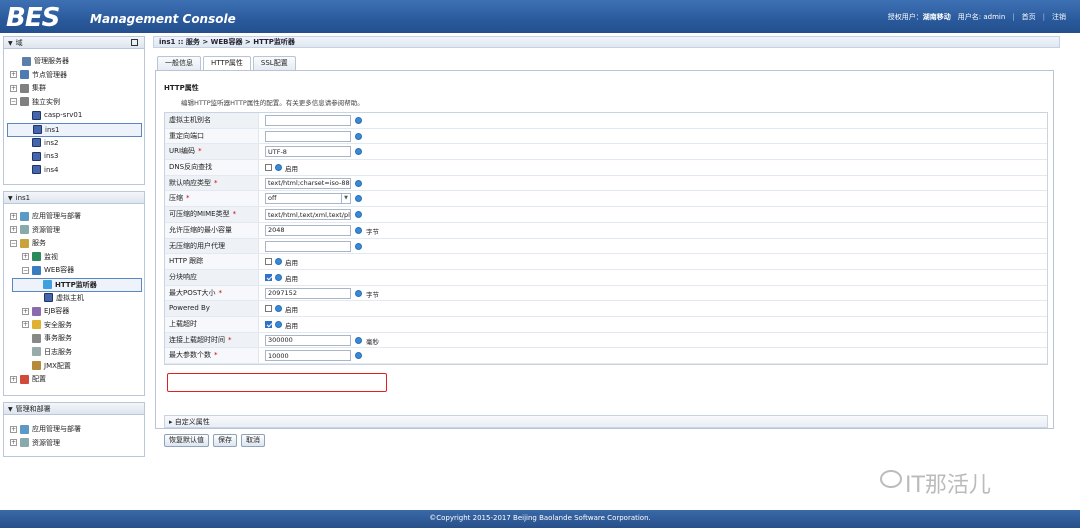  I want to click on sidebar-item-app-deploy-2: + 应用管理与部署, so click(74, 430).